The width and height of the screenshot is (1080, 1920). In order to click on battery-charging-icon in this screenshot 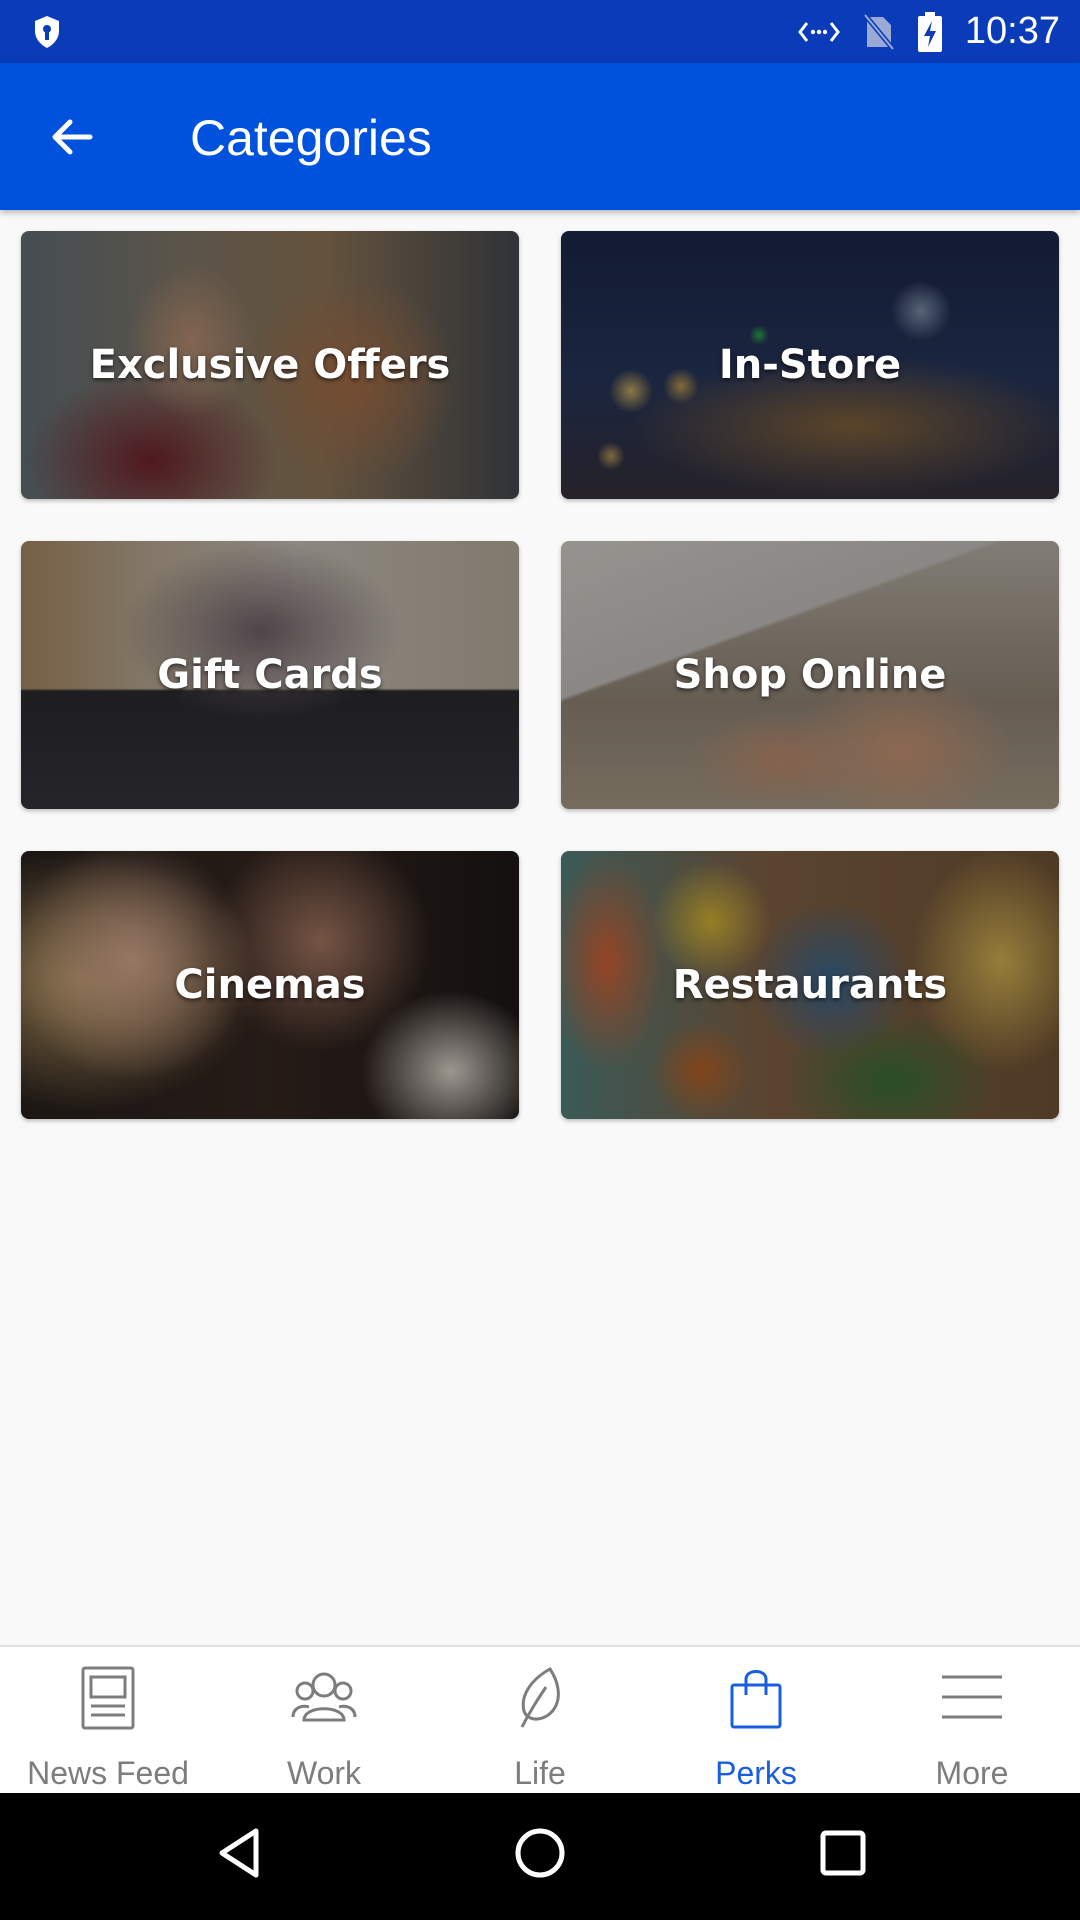, I will do `click(929, 31)`.